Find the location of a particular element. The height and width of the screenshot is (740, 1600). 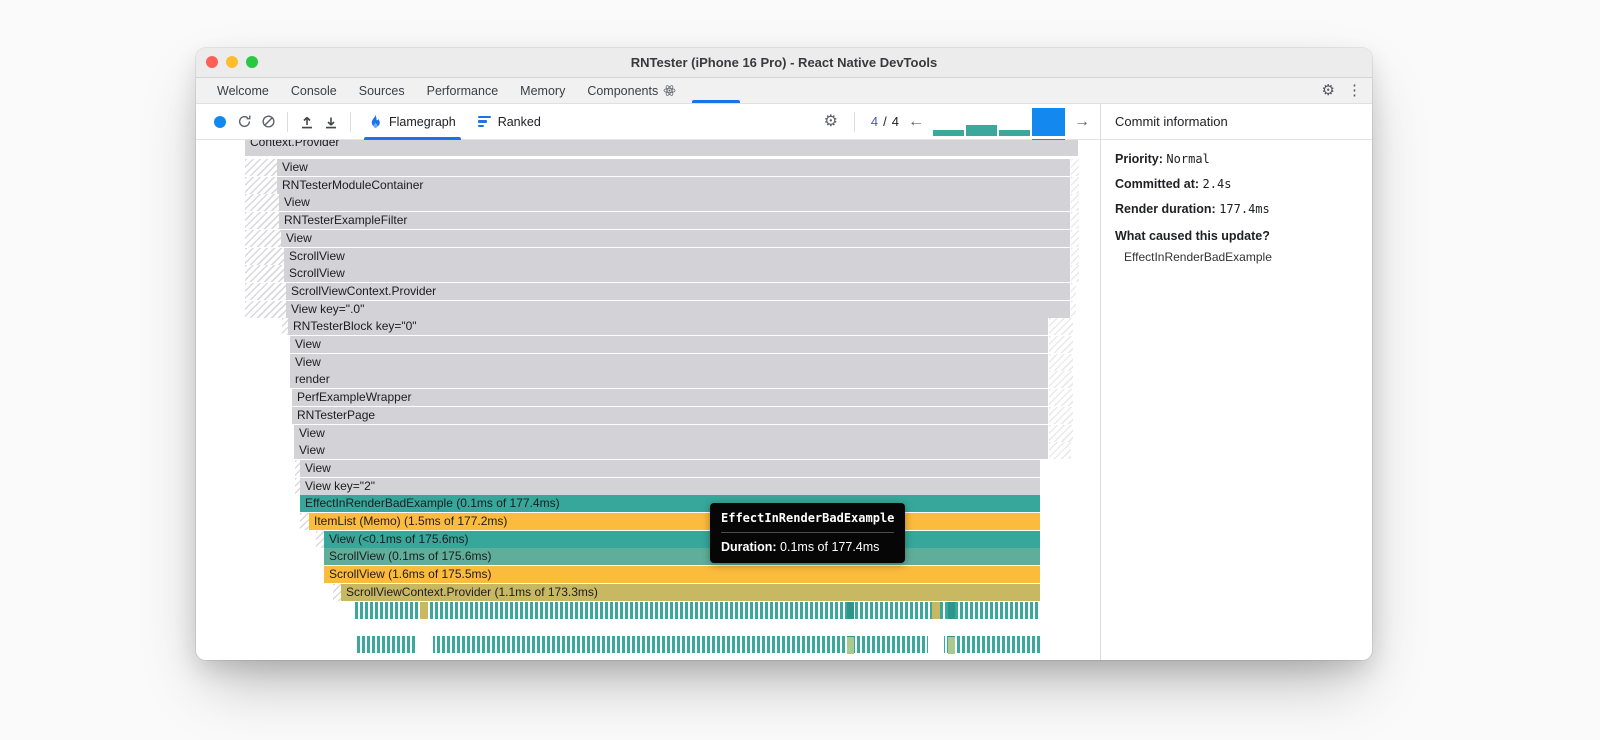

flame-bar: RNTesterExampleFilter is located at coordinates (674, 220).